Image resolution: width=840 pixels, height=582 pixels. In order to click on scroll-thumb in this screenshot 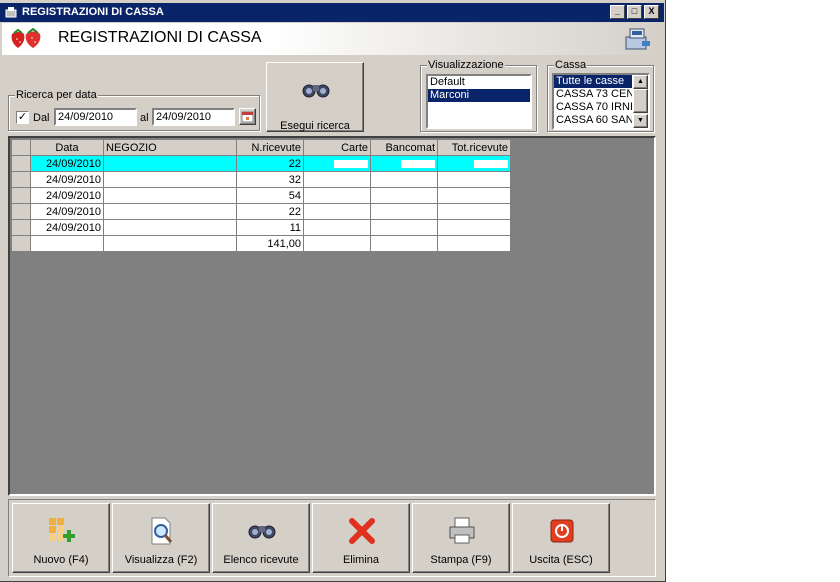, I will do `click(640, 101)`.